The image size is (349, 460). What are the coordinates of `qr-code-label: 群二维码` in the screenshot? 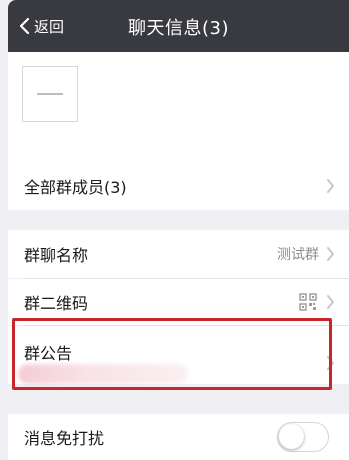 It's located at (56, 303).